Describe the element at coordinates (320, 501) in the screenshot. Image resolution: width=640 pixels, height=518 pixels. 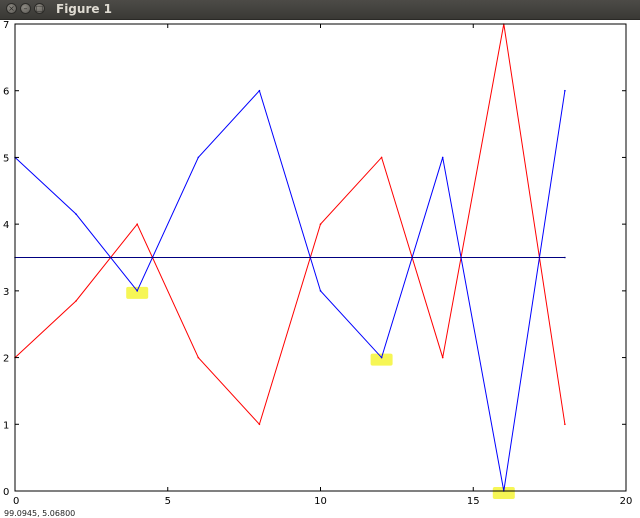
I see `x-tick-label-10: 10` at that location.